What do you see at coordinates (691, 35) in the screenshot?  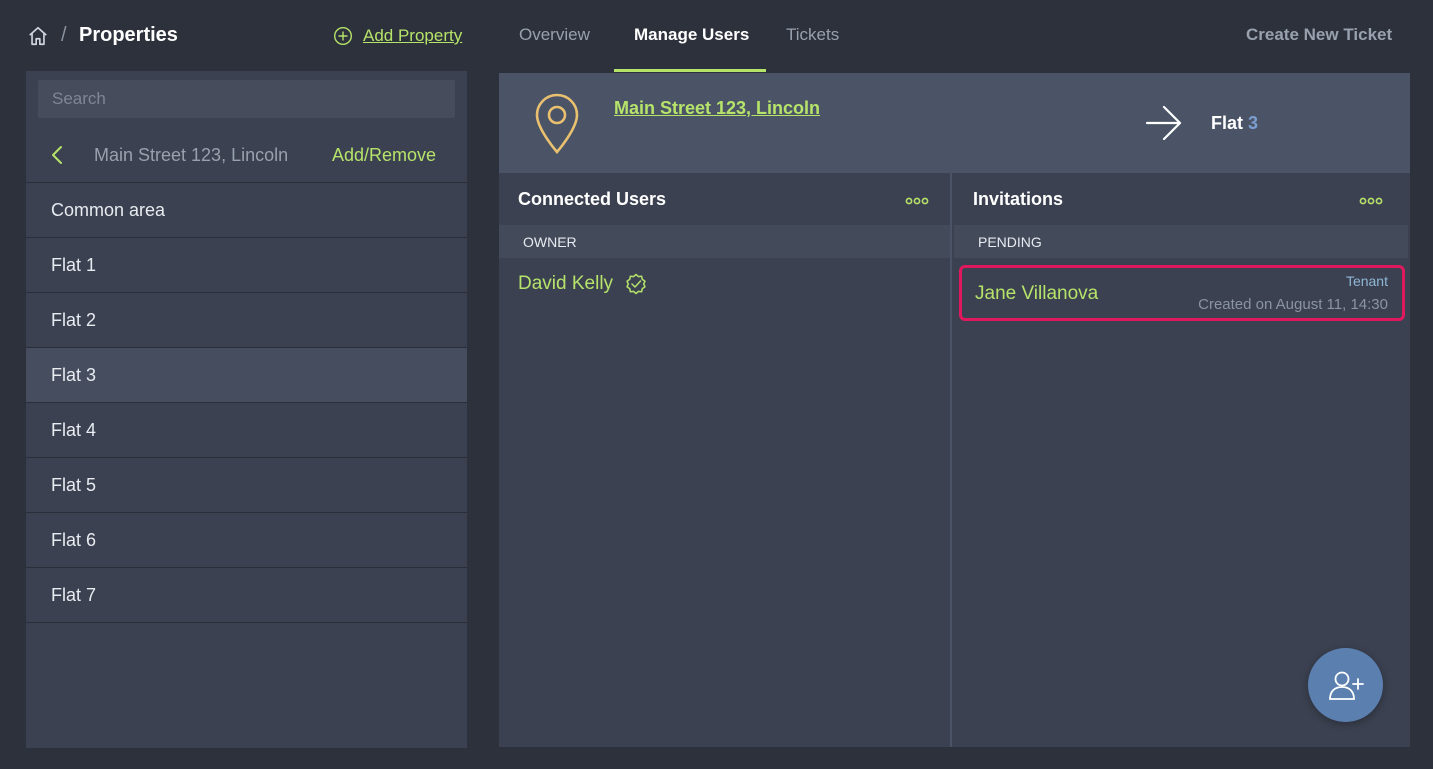 I see `tab-manage-users: Manage Users` at bounding box center [691, 35].